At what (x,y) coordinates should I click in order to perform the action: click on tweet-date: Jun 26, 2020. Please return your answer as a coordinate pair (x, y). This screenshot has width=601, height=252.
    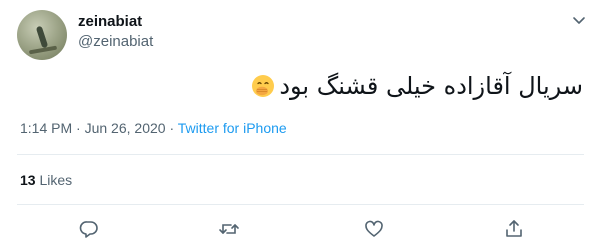
    Looking at the image, I should click on (125, 128).